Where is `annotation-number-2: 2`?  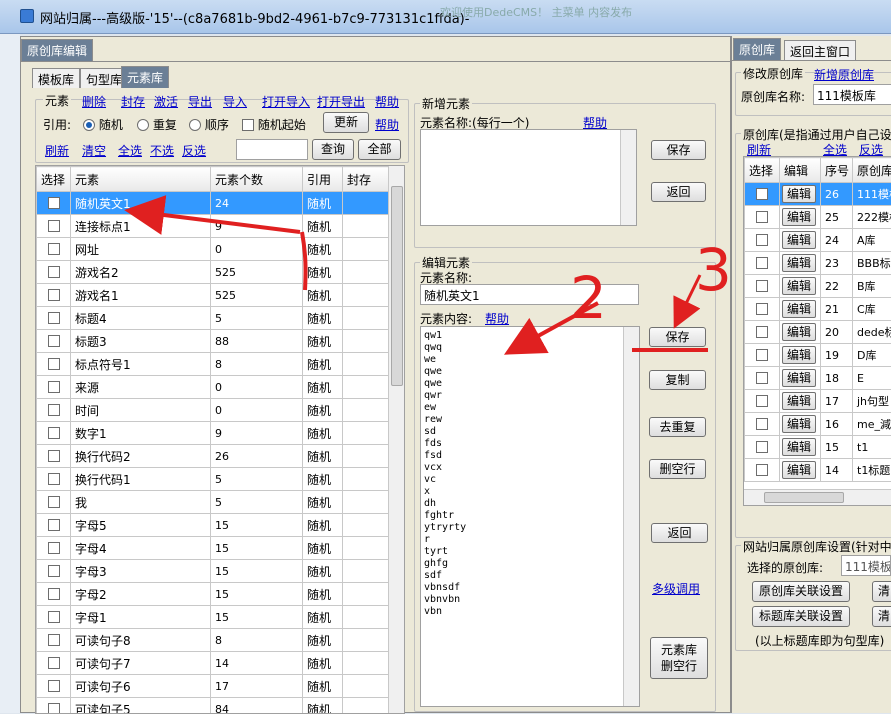 annotation-number-2: 2 is located at coordinates (588, 298).